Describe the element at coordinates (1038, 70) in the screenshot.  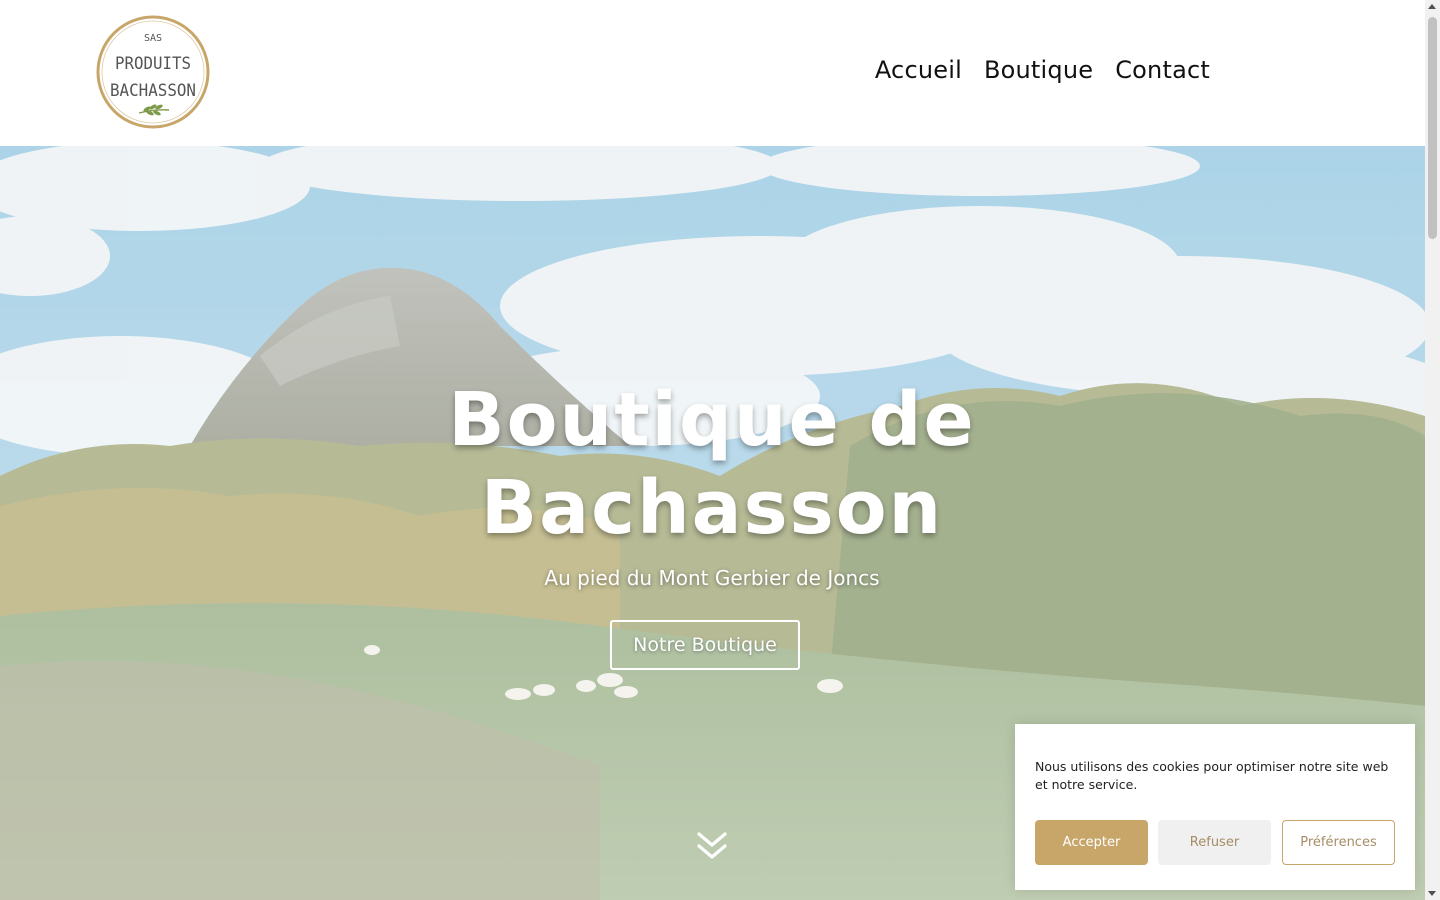
I see `nav-item-boutique: Boutique` at that location.